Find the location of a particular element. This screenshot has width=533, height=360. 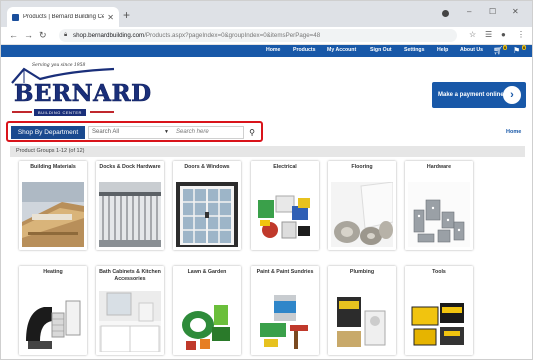

shop-by-department-button: Shop By Department is located at coordinates (48, 132).